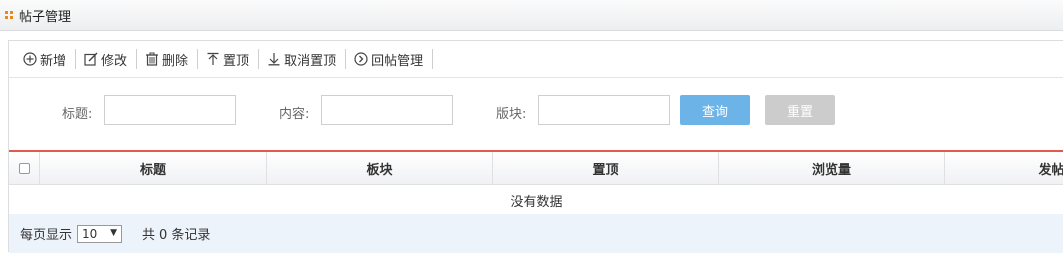 This screenshot has width=1063, height=260. Describe the element at coordinates (536, 233) in the screenshot. I see `pagination-bar: 每页显示 10 ▼ 共 0 条记录` at that location.